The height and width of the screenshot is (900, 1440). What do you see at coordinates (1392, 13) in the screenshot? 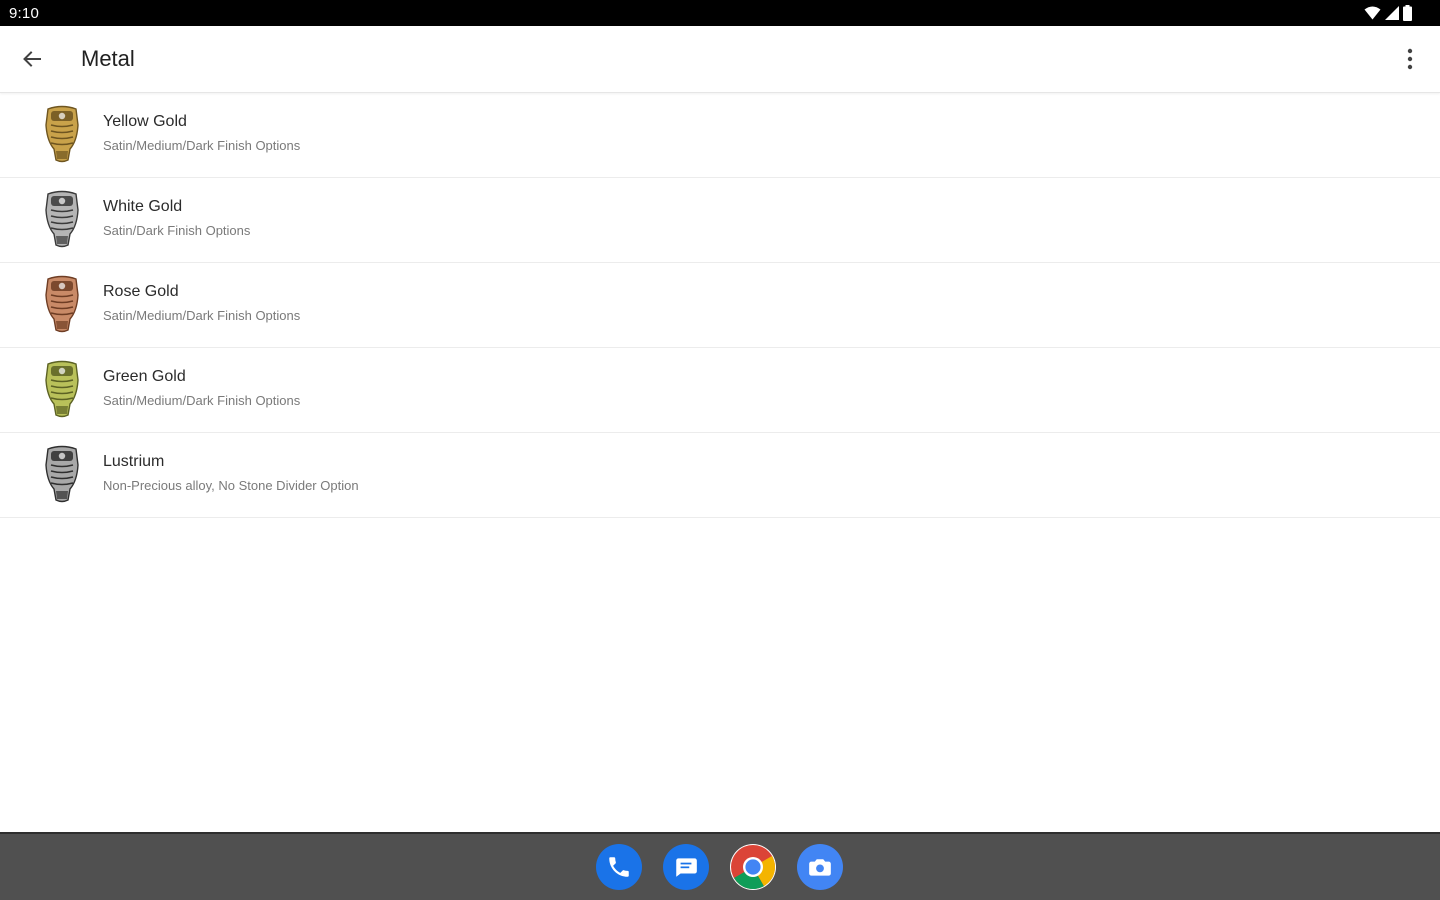
I see `signal-icon` at bounding box center [1392, 13].